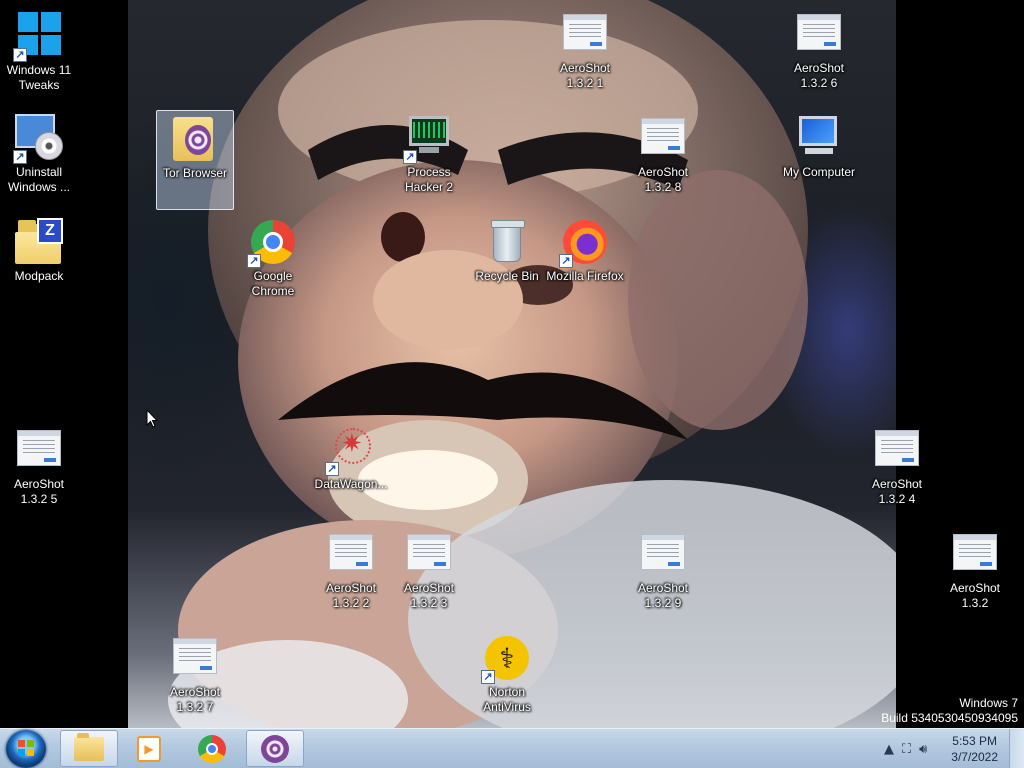 Image resolution: width=1024 pixels, height=768 pixels. I want to click on desktop-icon-aeroshot-132: AeroShot 1.3.2, so click(975, 576).